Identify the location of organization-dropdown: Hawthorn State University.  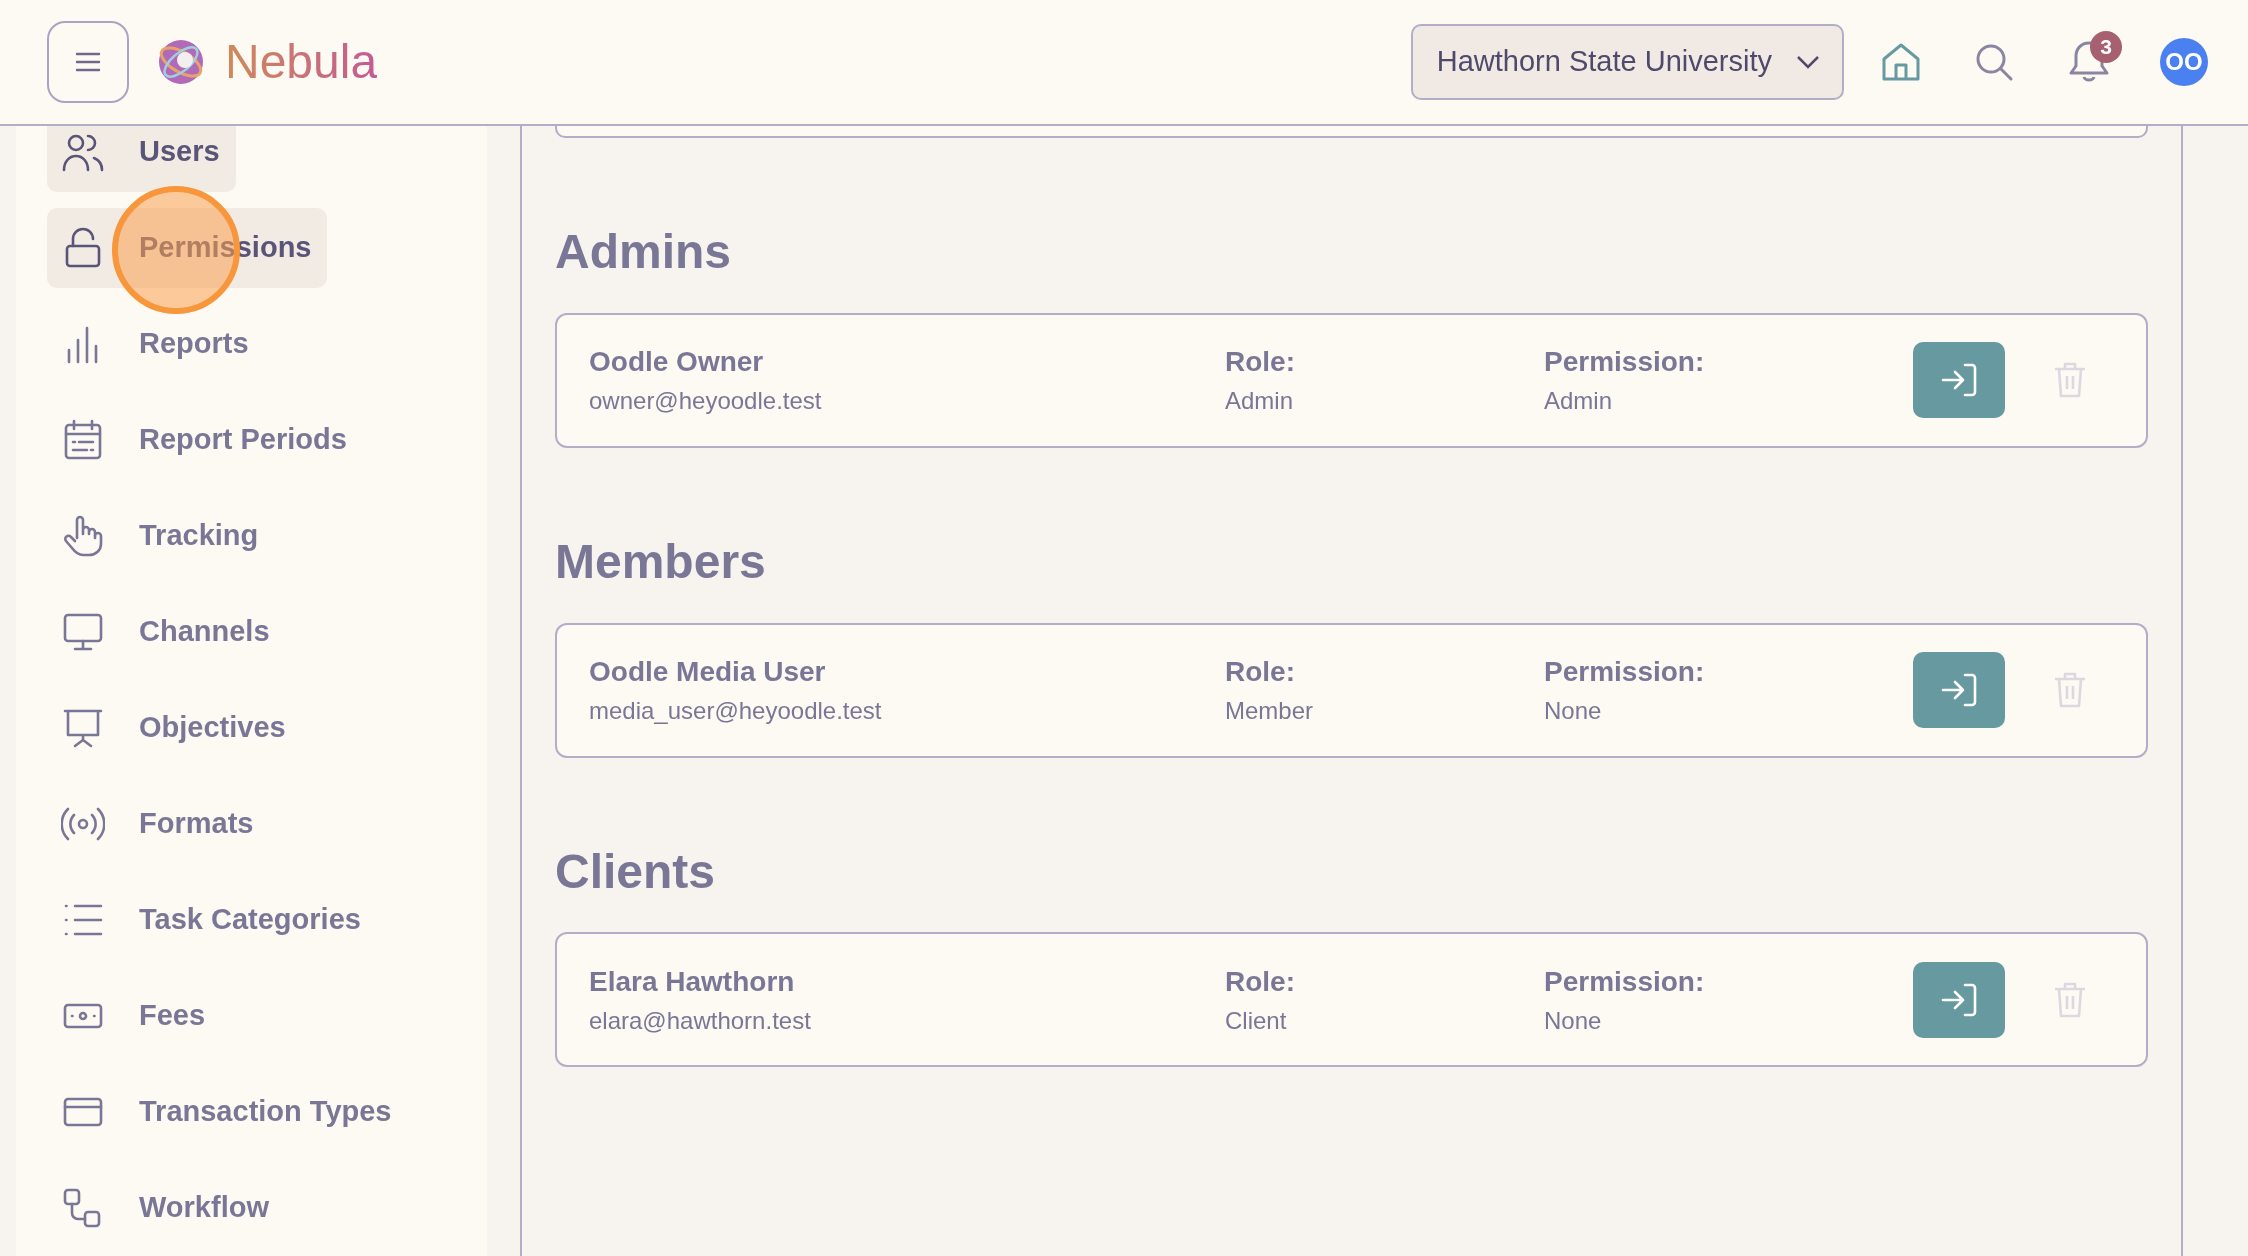
(1627, 62).